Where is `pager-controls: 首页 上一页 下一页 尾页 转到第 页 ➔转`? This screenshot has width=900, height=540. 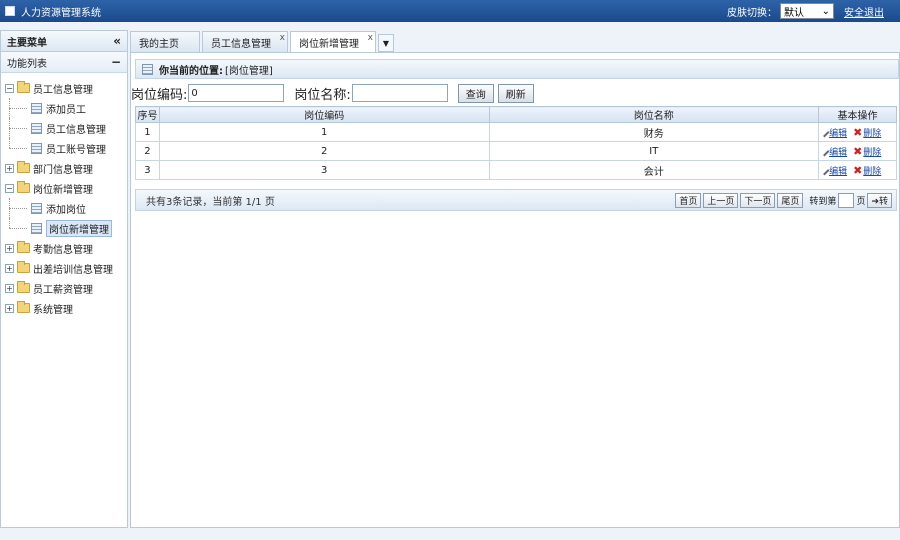 pager-controls: 首页 上一页 下一页 尾页 转到第 页 ➔转 is located at coordinates (784, 200).